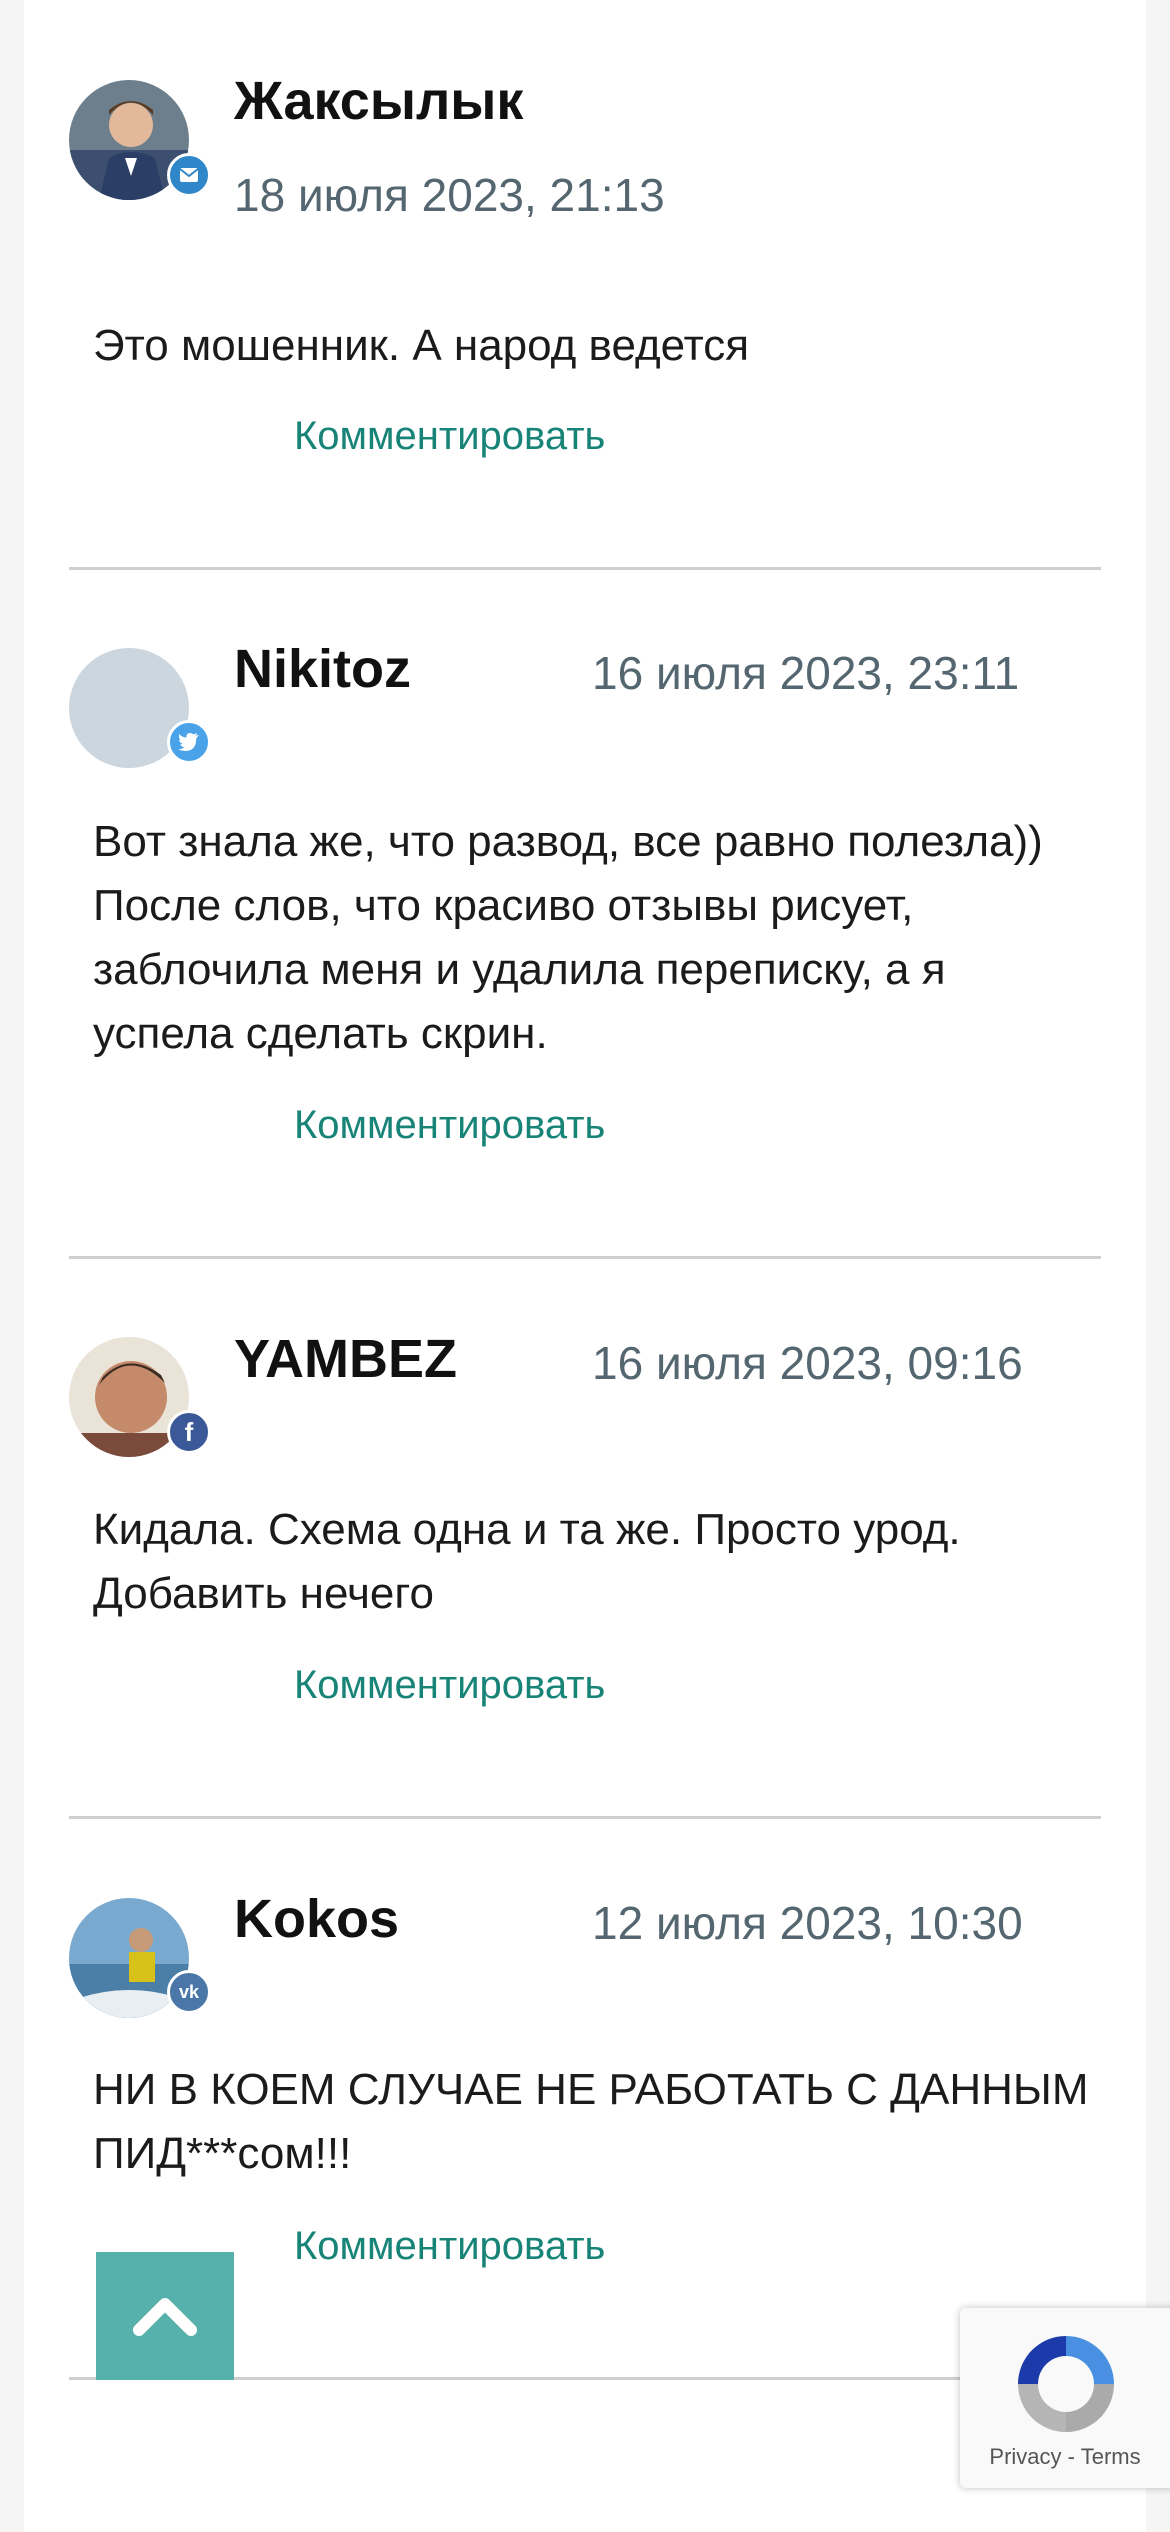 The height and width of the screenshot is (2532, 1170). I want to click on privacy-link: Privacy, so click(1025, 2456).